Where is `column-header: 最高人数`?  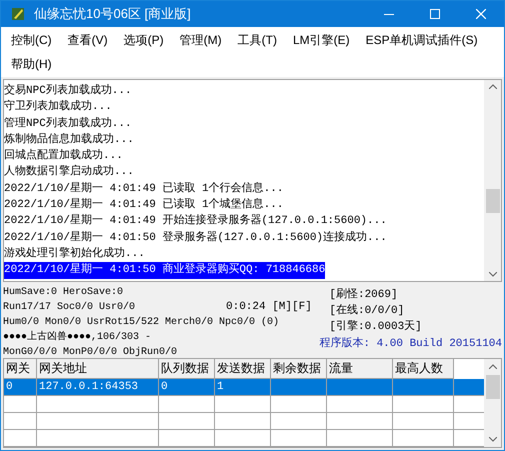
column-header: 最高人数 is located at coordinates (423, 369).